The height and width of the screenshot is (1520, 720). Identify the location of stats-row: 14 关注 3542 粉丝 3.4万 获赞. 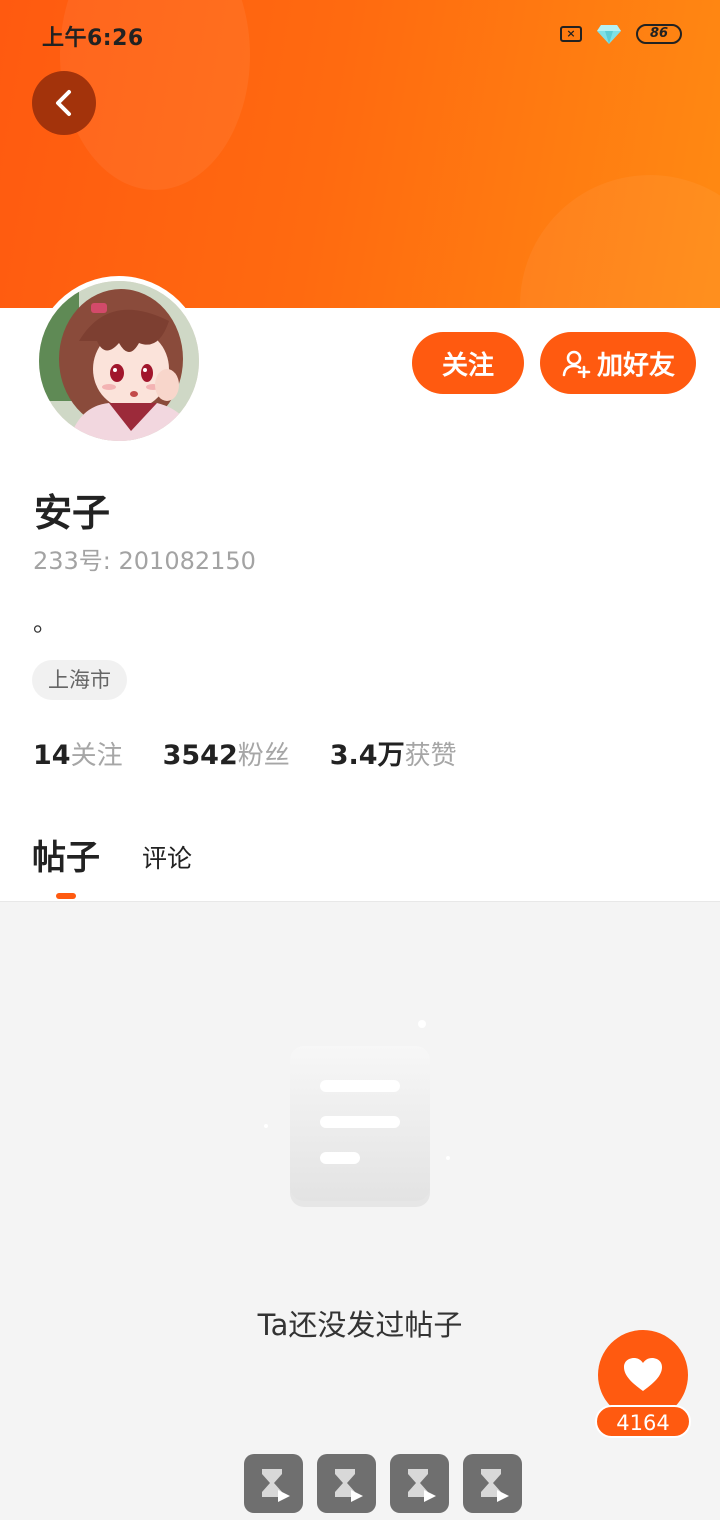
(245, 752).